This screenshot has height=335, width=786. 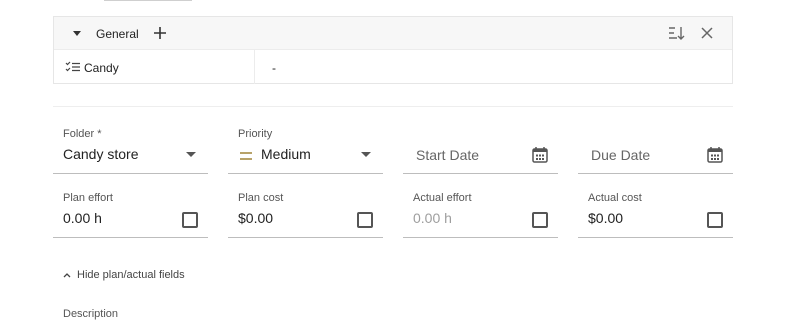 What do you see at coordinates (91, 314) in the screenshot?
I see `description-label: Description` at bounding box center [91, 314].